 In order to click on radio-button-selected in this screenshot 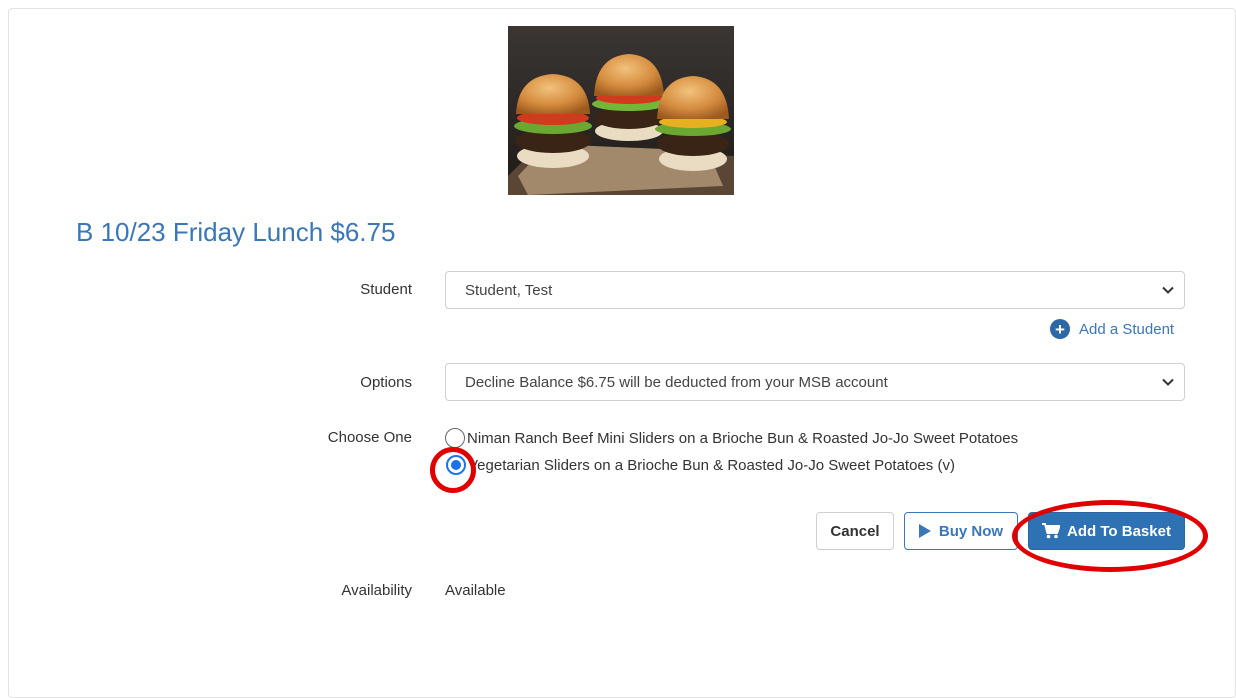, I will do `click(456, 465)`.